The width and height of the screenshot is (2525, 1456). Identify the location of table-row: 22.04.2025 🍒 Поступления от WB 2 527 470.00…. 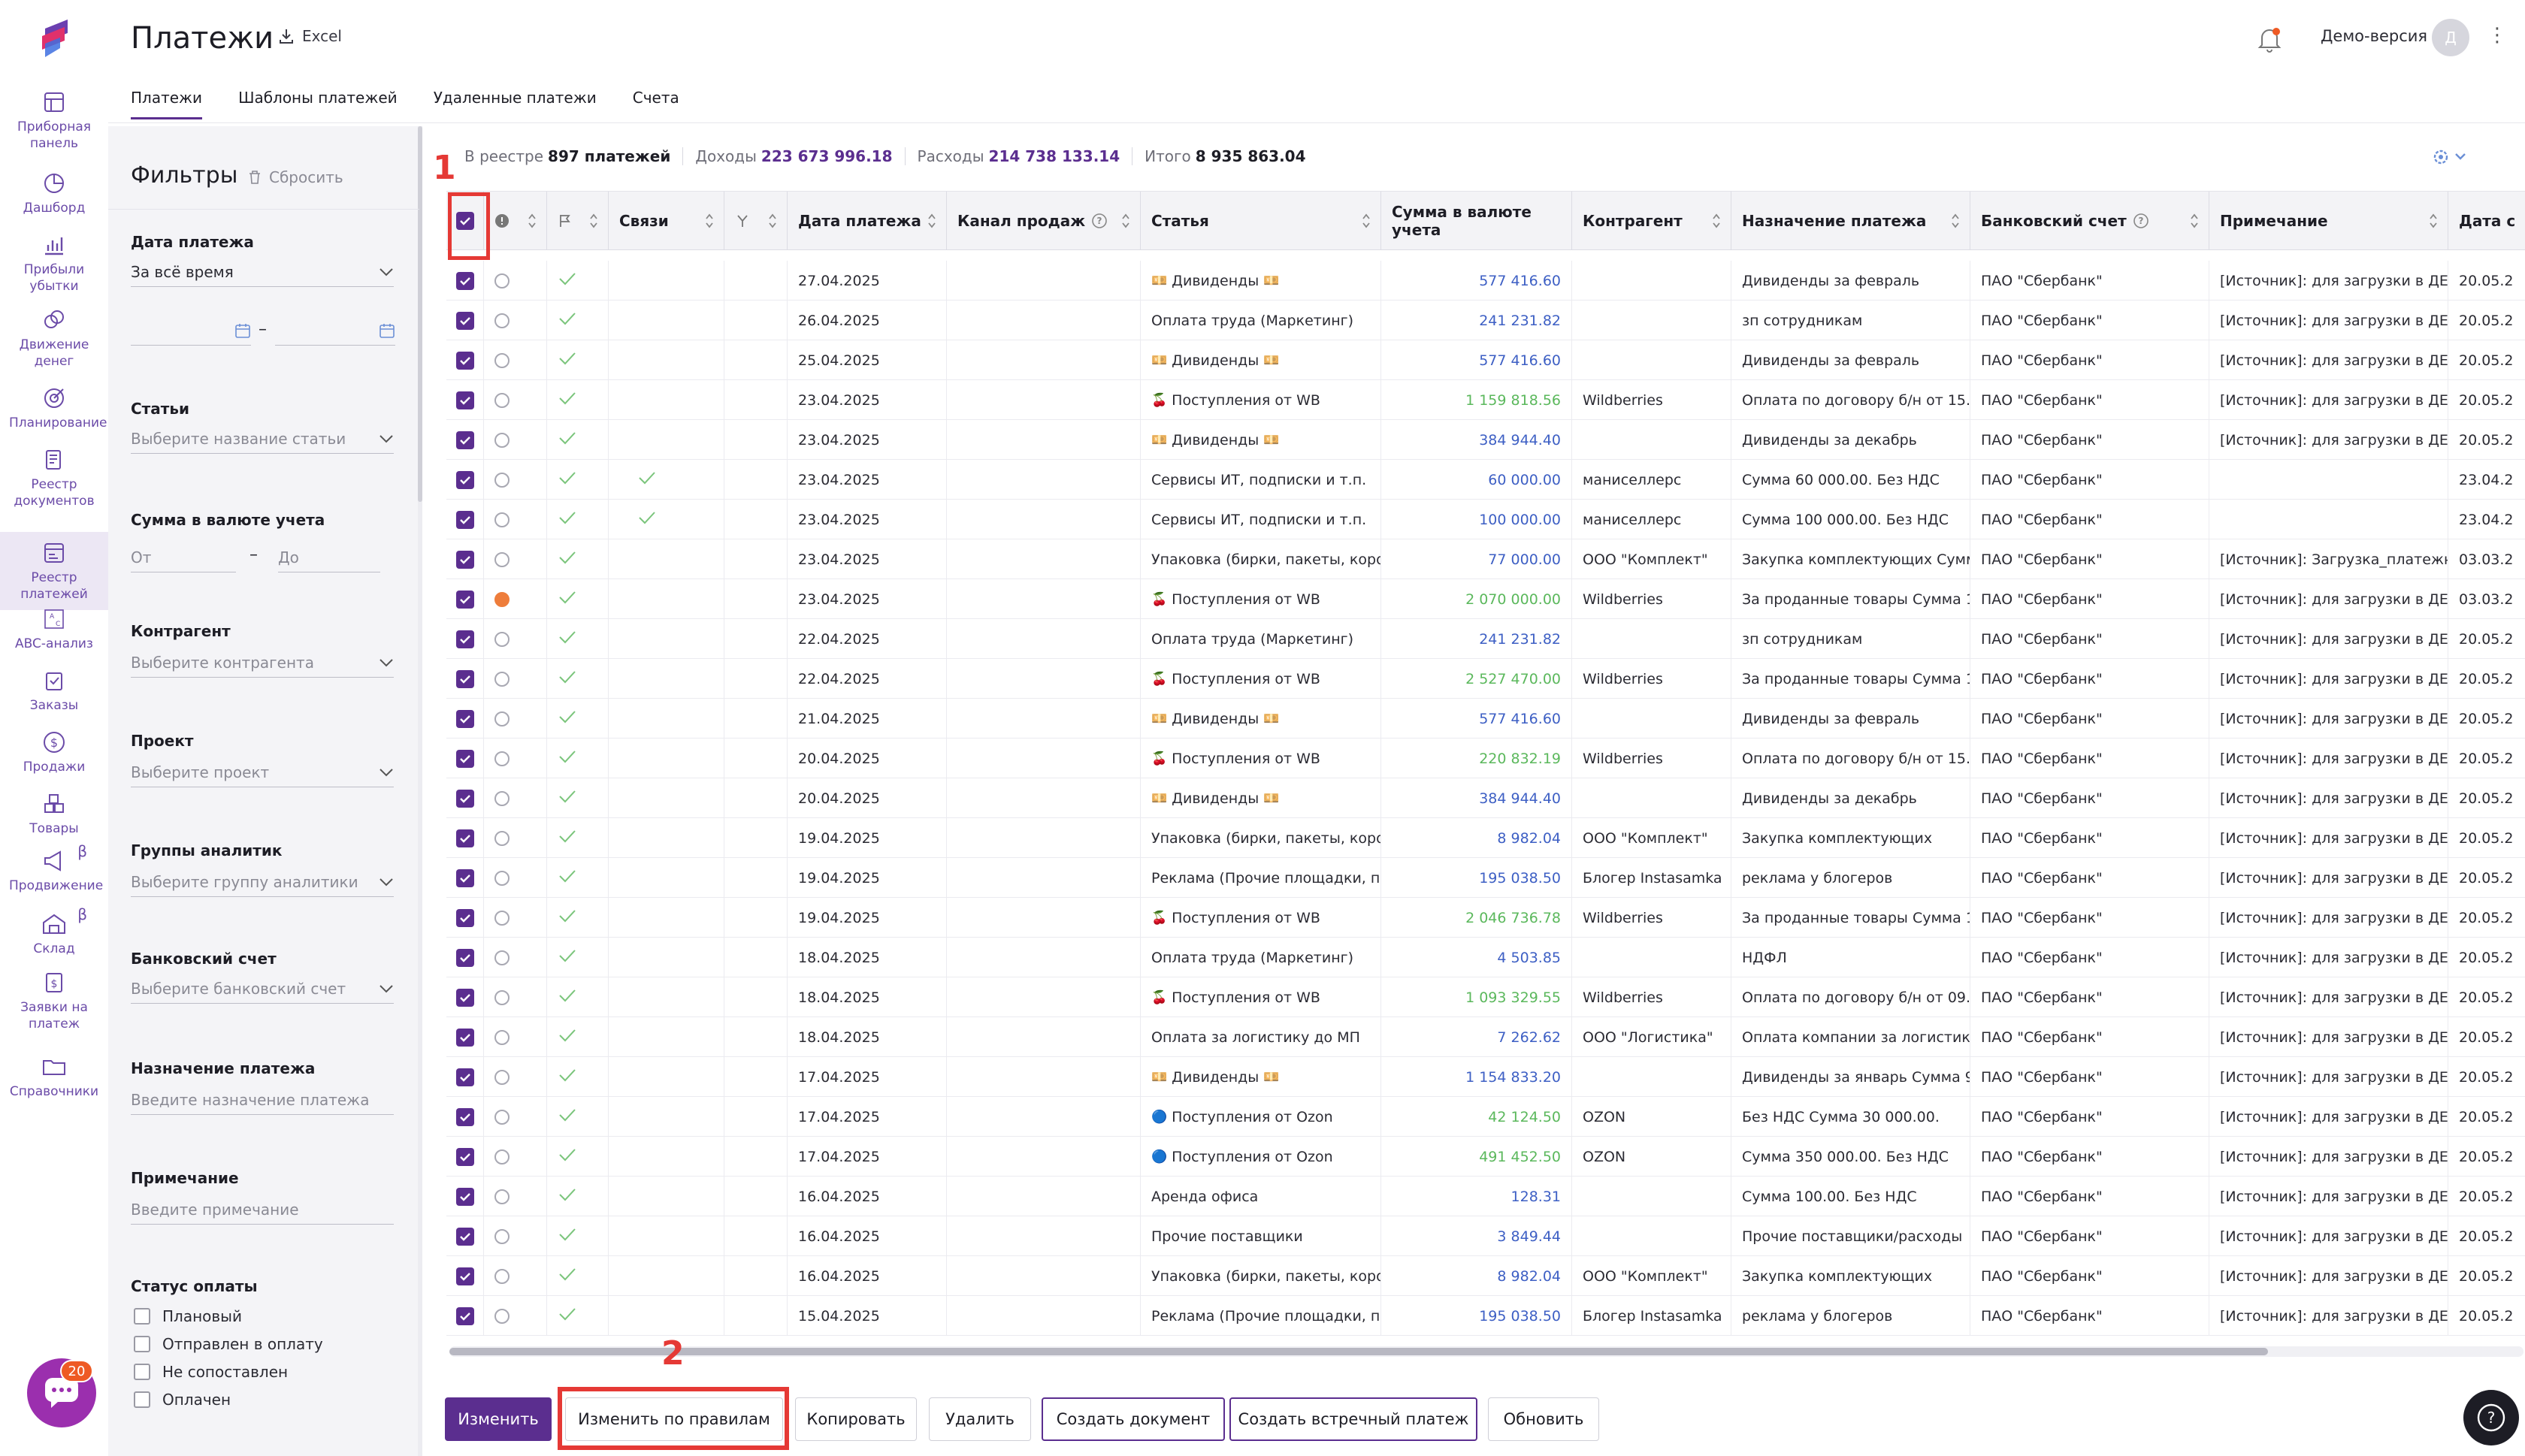
(1486, 679).